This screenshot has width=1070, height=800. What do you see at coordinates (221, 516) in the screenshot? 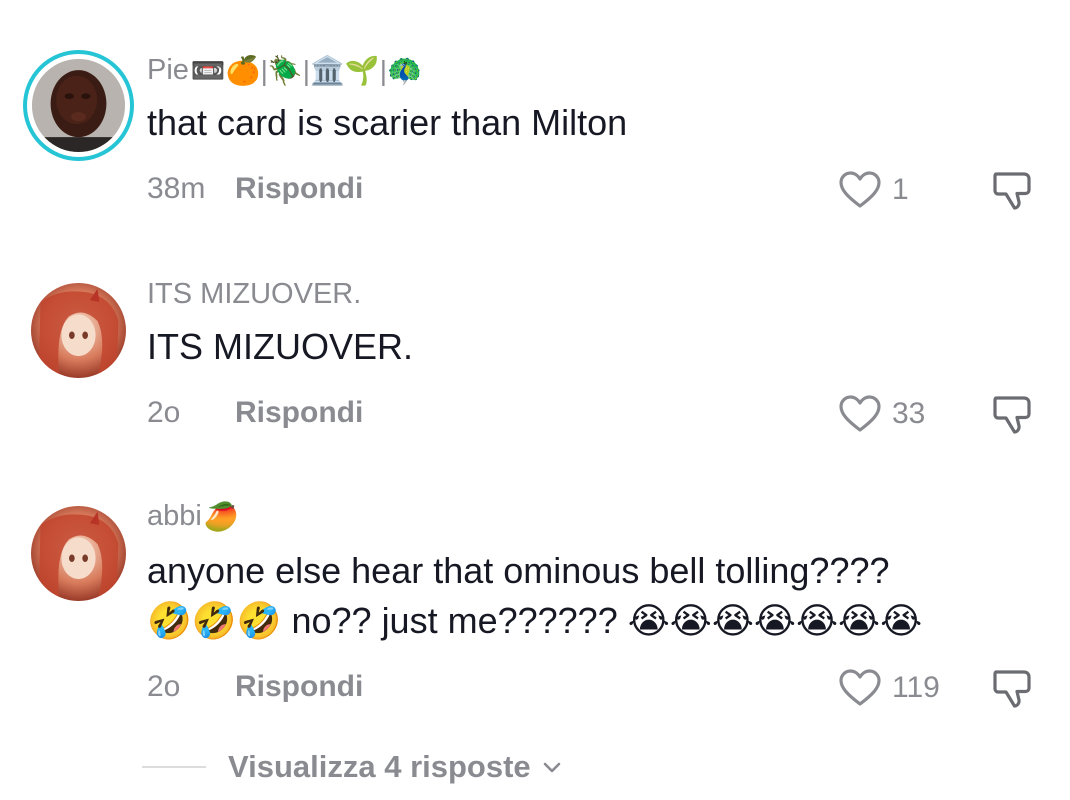
I see `username-emojis: 🥭` at bounding box center [221, 516].